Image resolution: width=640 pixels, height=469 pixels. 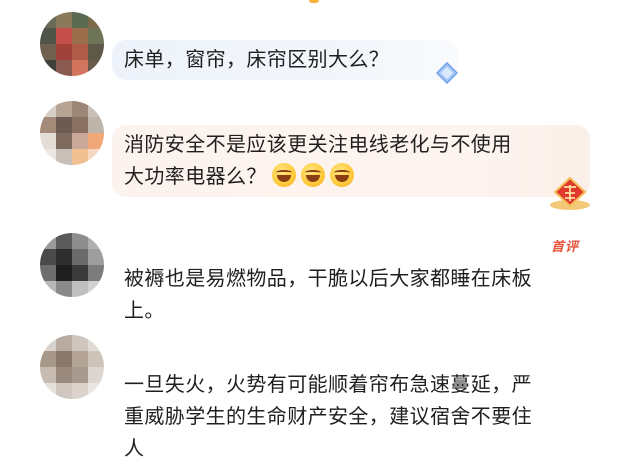 What do you see at coordinates (351, 295) in the screenshot?
I see `comment-bubble: 被褥也是易燃物品，干脆以后大家都睡在床板 上。` at bounding box center [351, 295].